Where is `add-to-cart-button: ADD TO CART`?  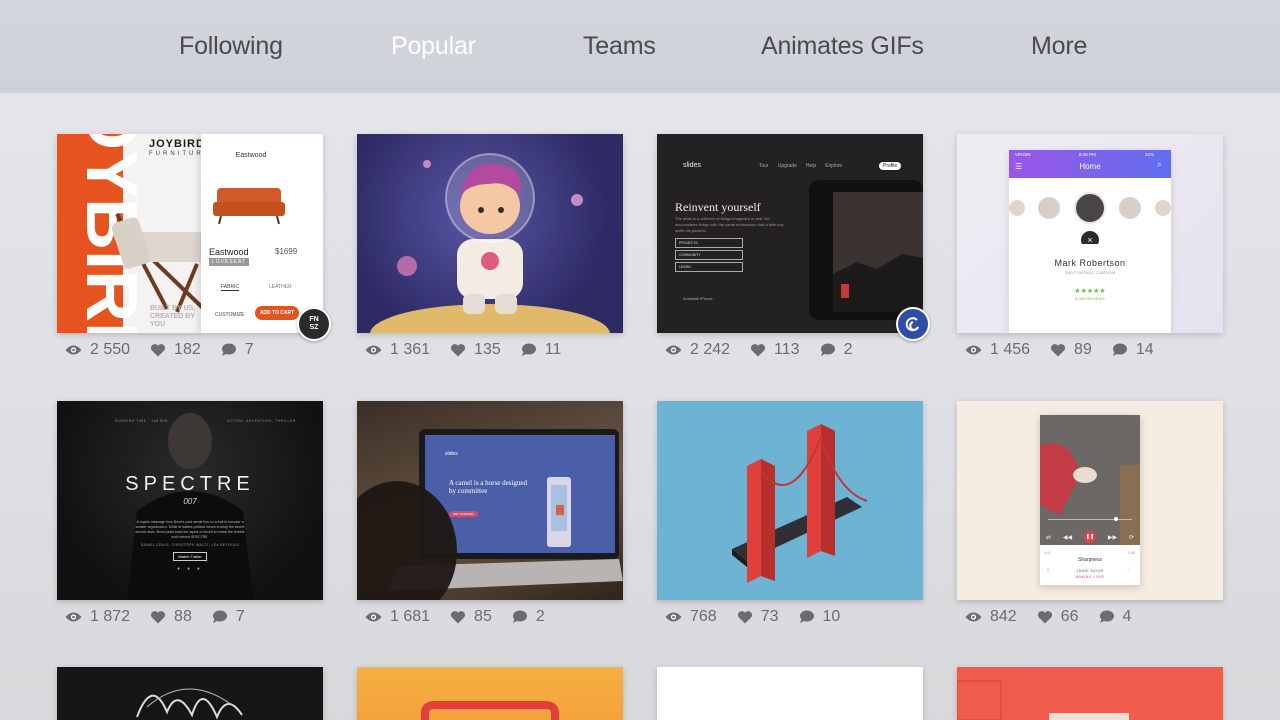 add-to-cart-button: ADD TO CART is located at coordinates (277, 313).